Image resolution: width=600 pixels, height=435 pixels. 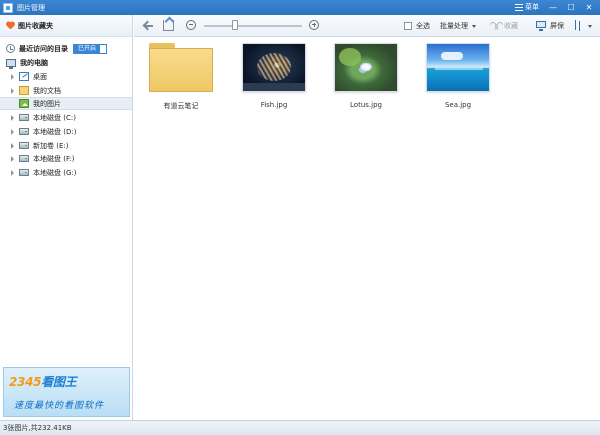 What do you see at coordinates (35, 25) in the screenshot?
I see `favorites-label: 图片收藏夹` at bounding box center [35, 25].